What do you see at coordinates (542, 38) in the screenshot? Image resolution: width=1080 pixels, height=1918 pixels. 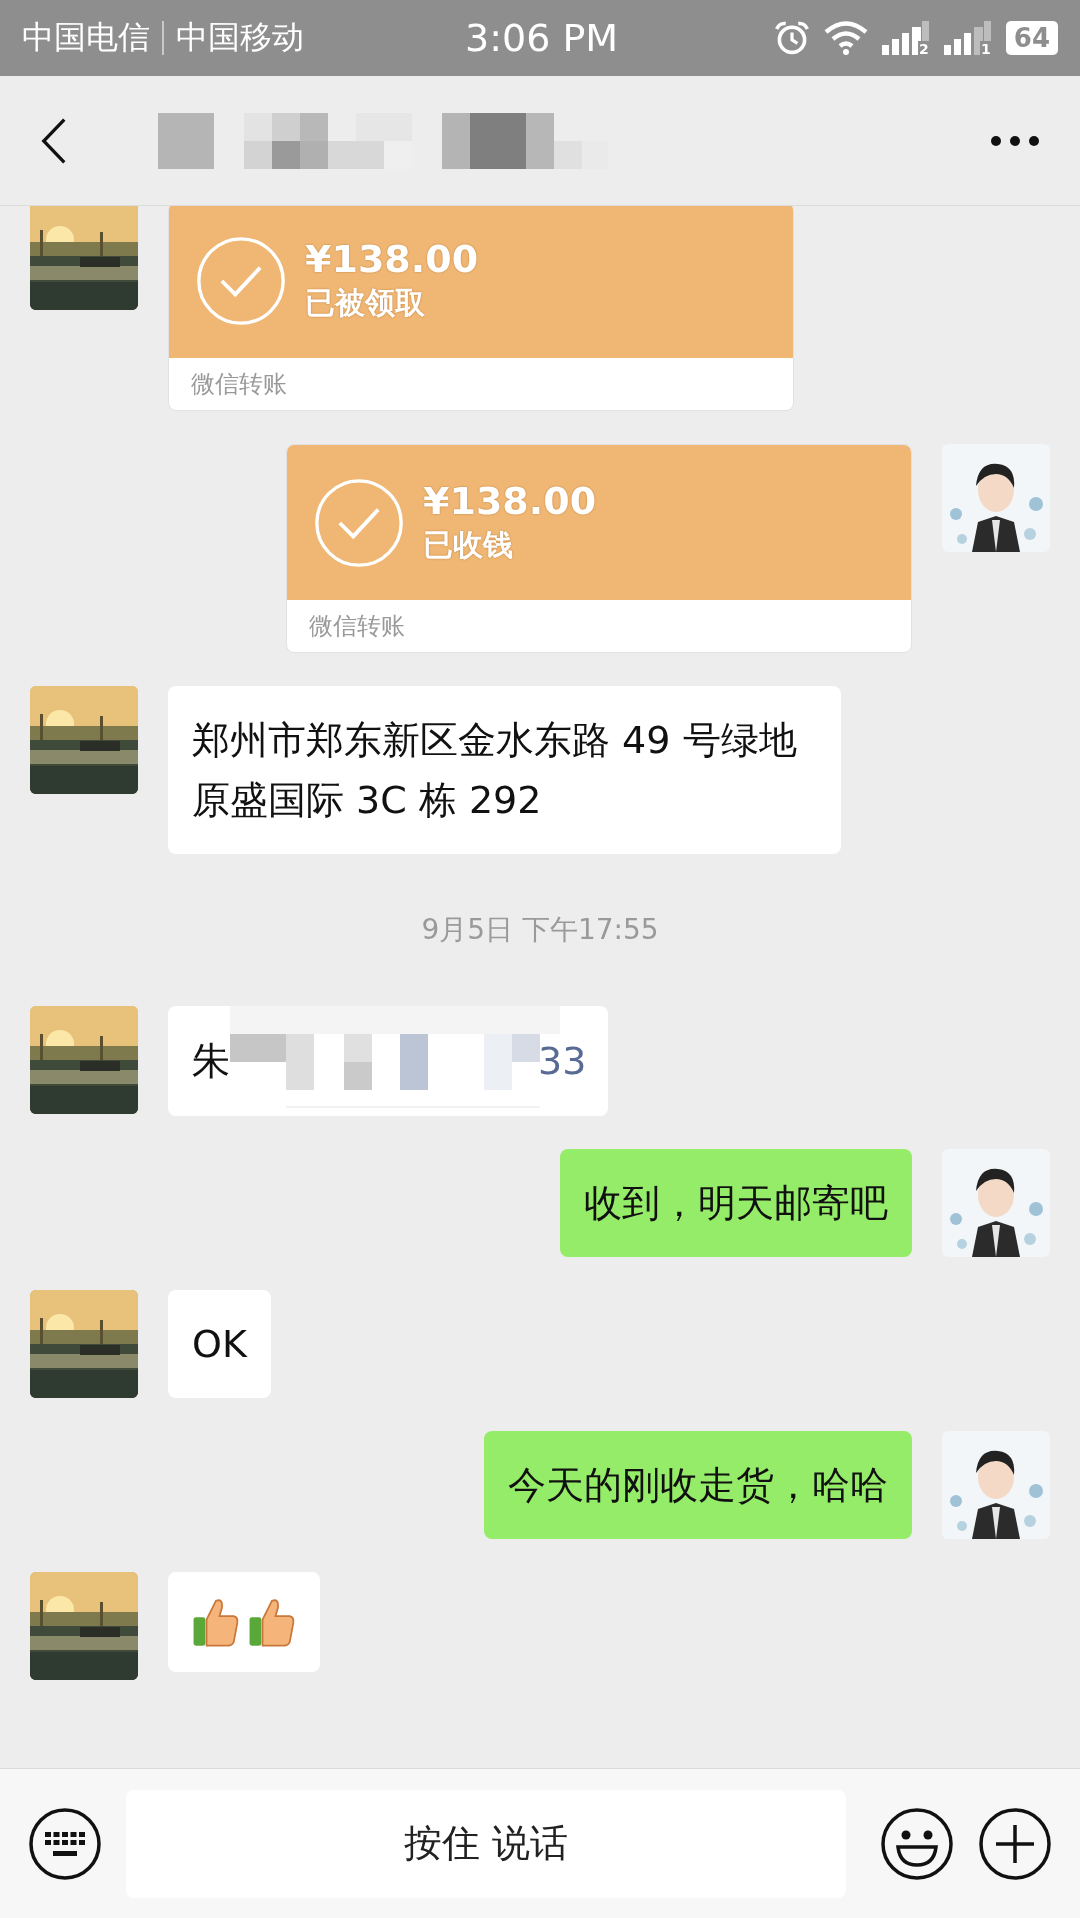 I see `status-time: 3:06 PM` at bounding box center [542, 38].